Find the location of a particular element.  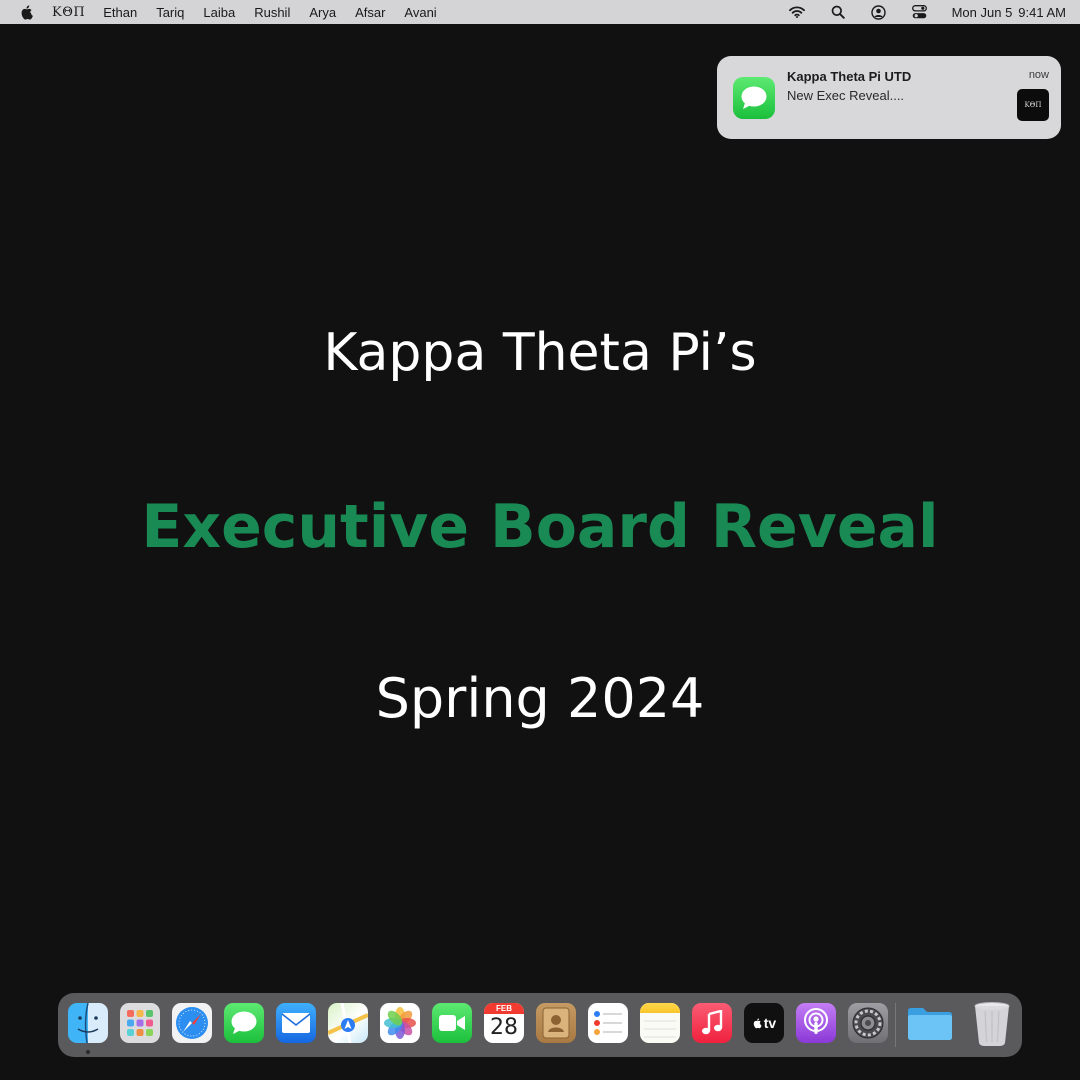

menu-item-rushil: Rushil is located at coordinates (272, 12).